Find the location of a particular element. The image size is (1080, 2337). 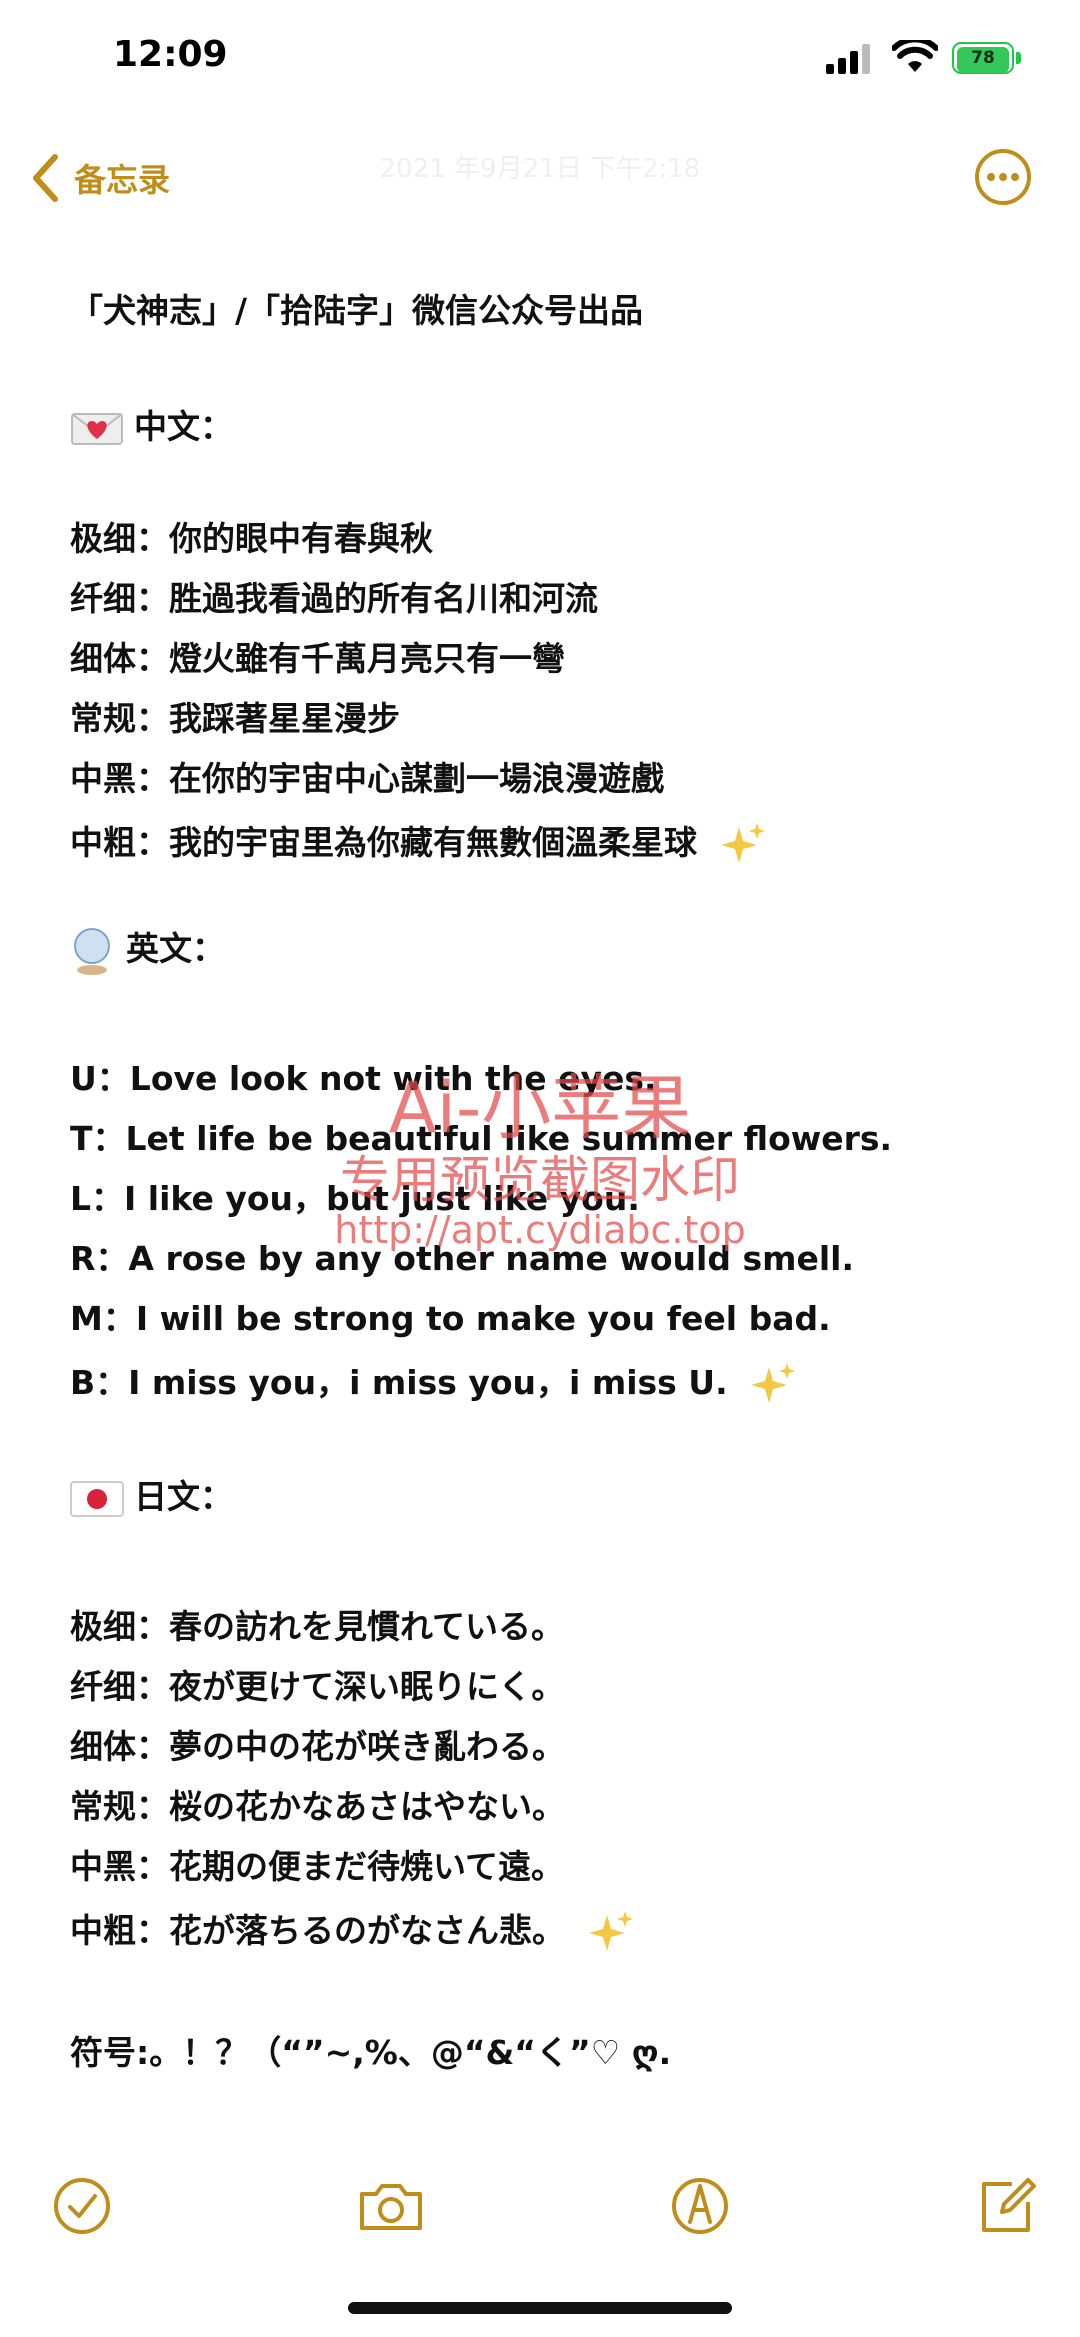

home-indicator is located at coordinates (540, 2308).